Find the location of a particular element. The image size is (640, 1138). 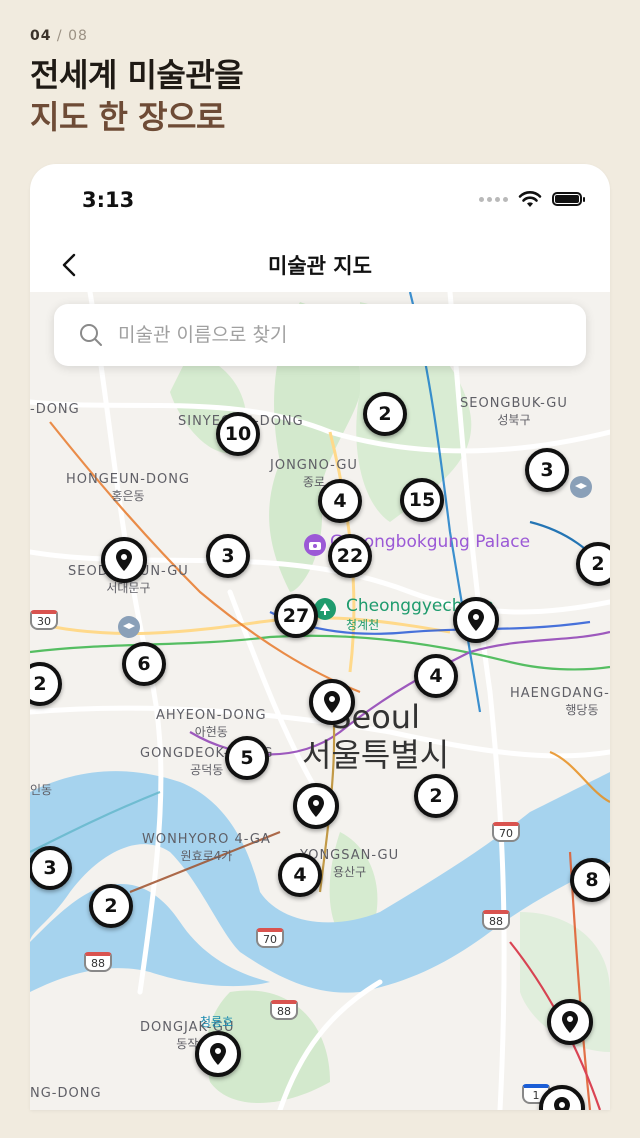

wifi-icon is located at coordinates (530, 199).